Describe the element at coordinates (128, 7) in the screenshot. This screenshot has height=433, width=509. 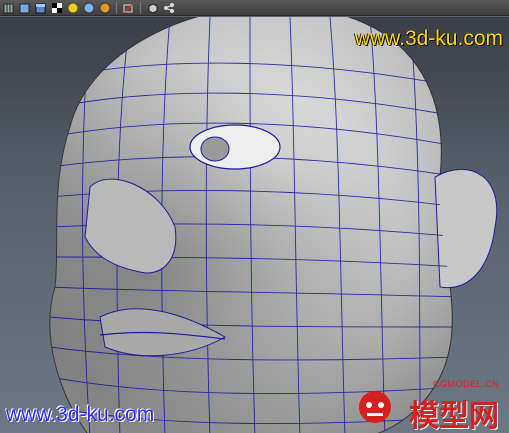
I see `camera-icon` at that location.